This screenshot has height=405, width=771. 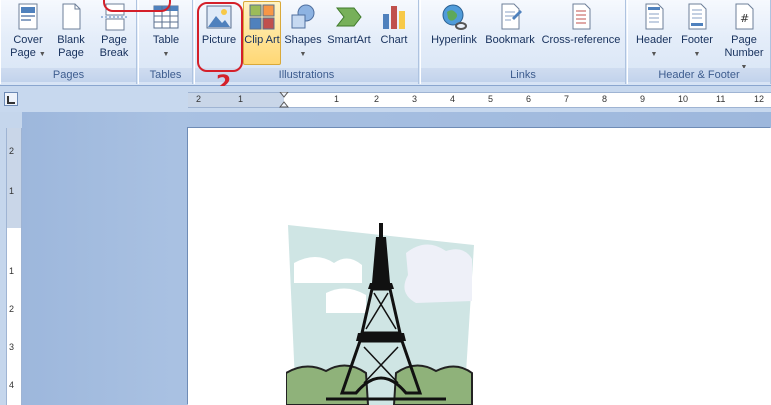 I want to click on group-links: Hyperlink Bookmark Cross-reference Links, so click(x=523, y=42).